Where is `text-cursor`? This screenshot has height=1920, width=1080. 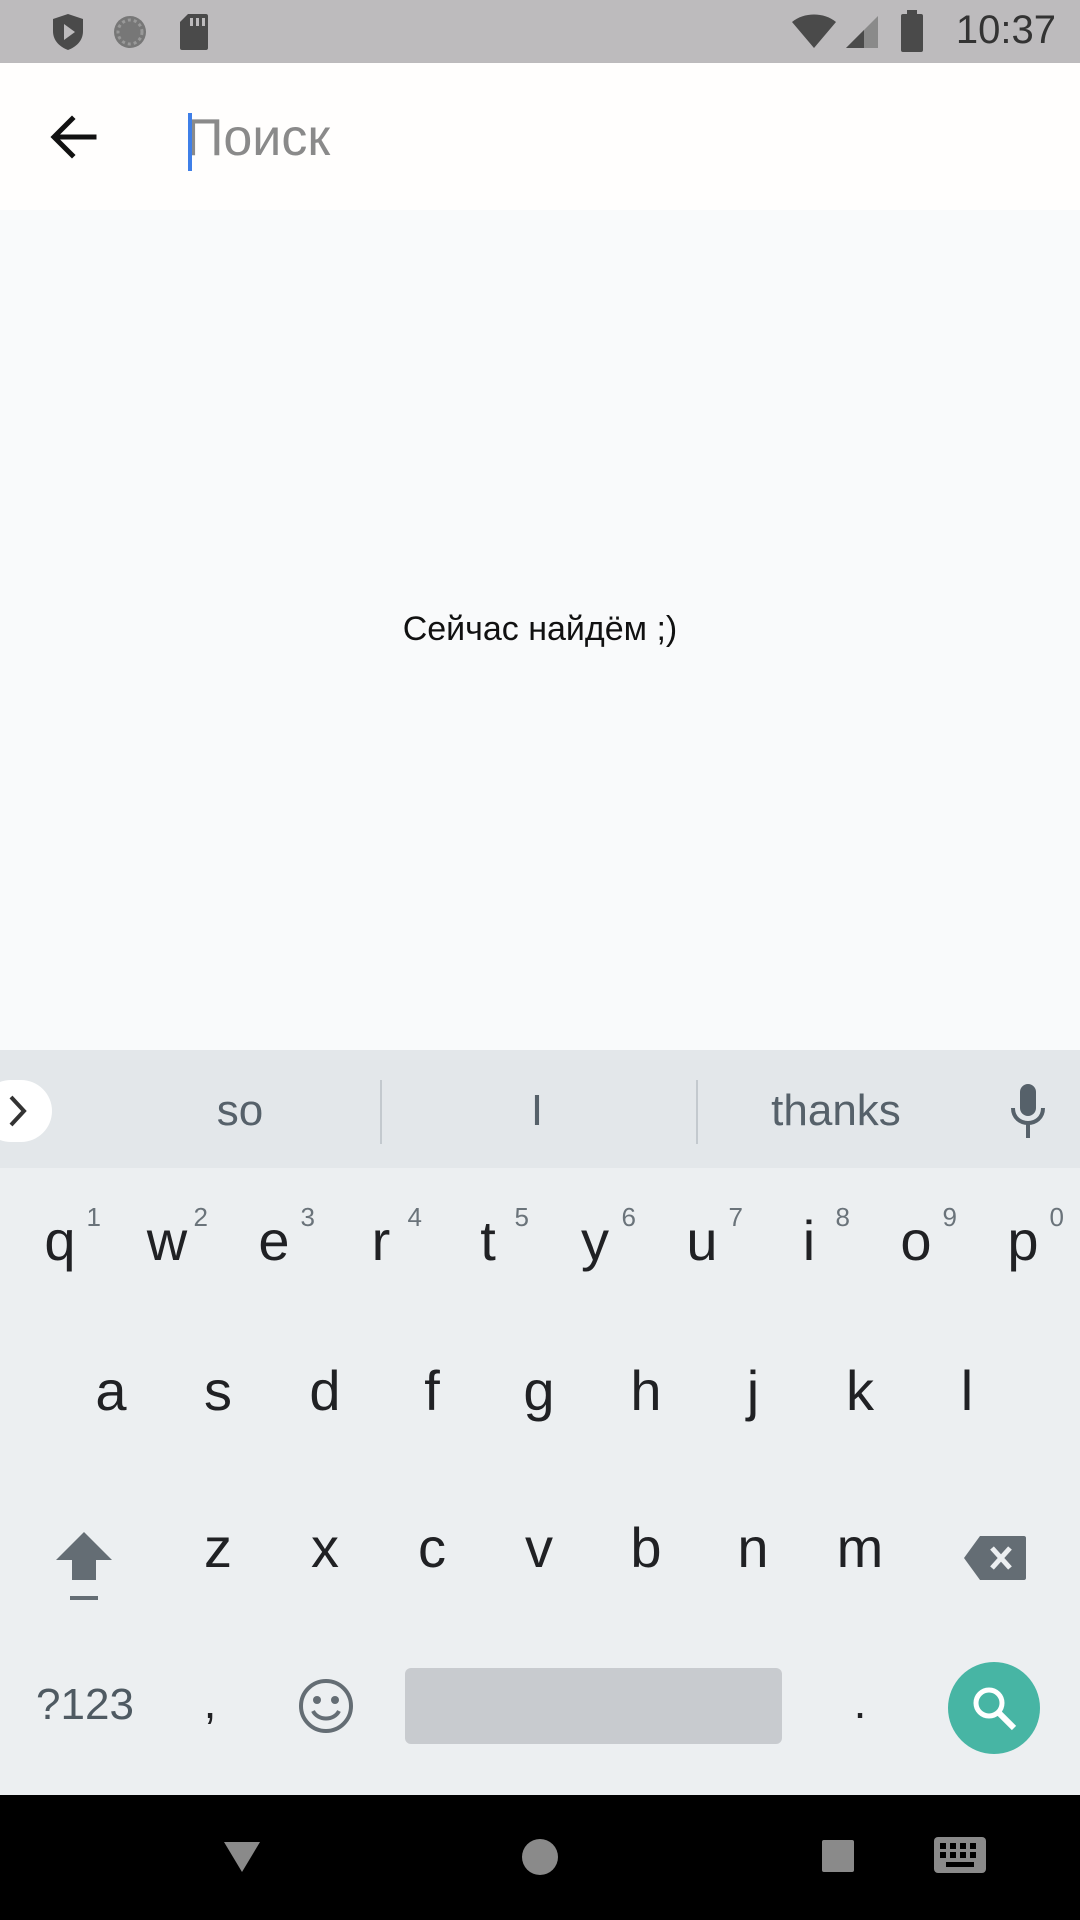
text-cursor is located at coordinates (190, 142).